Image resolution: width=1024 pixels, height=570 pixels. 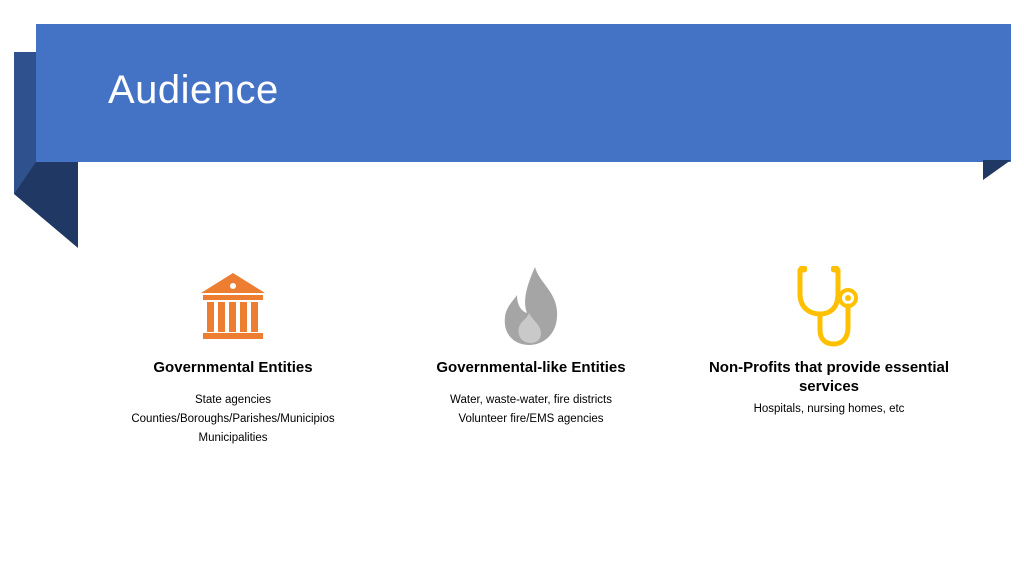 I want to click on description-line: Municipalities, so click(x=233, y=438).